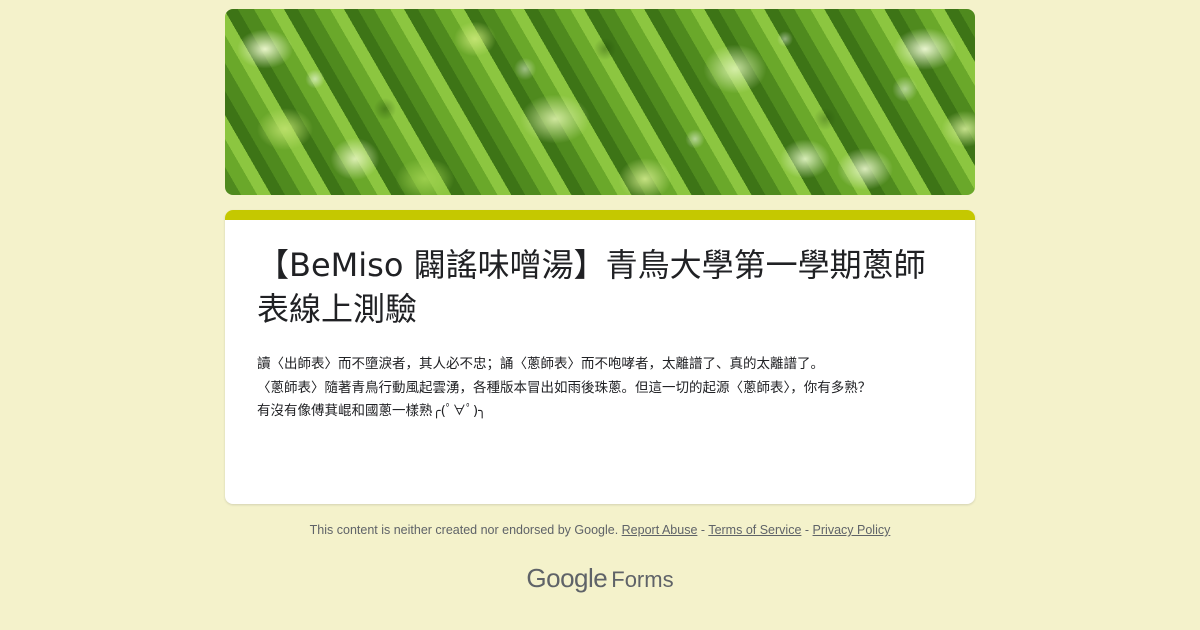  What do you see at coordinates (660, 530) in the screenshot?
I see `report-abuse-link: Report Abuse` at bounding box center [660, 530].